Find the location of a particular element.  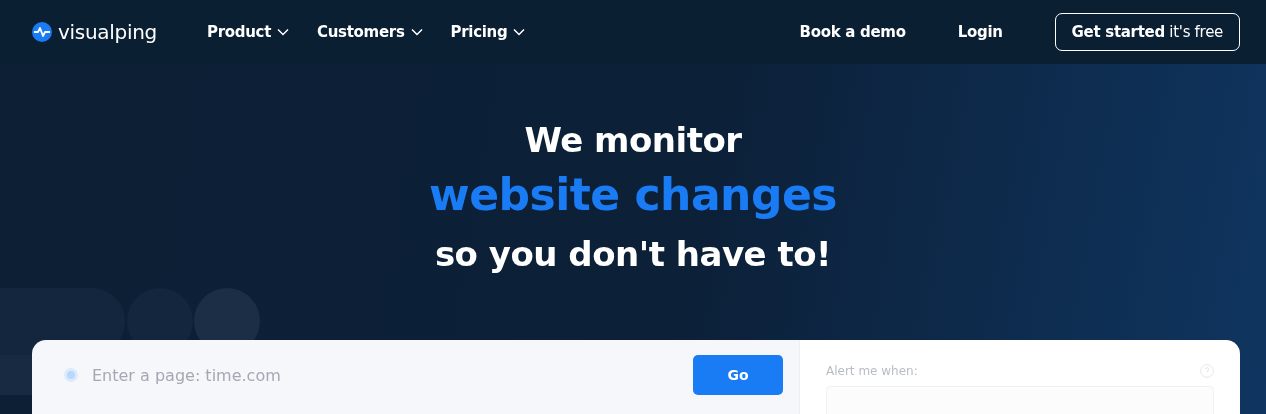

status-dot-icon is located at coordinates (71, 375).